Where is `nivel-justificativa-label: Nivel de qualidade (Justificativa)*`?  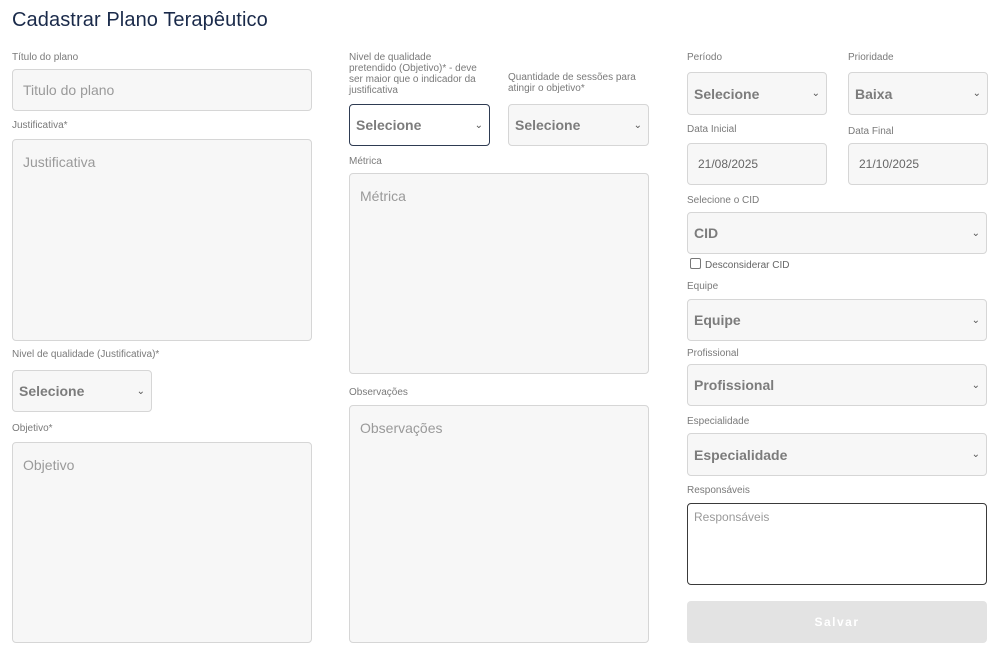
nivel-justificativa-label: Nivel de qualidade (Justificativa)* is located at coordinates (86, 354).